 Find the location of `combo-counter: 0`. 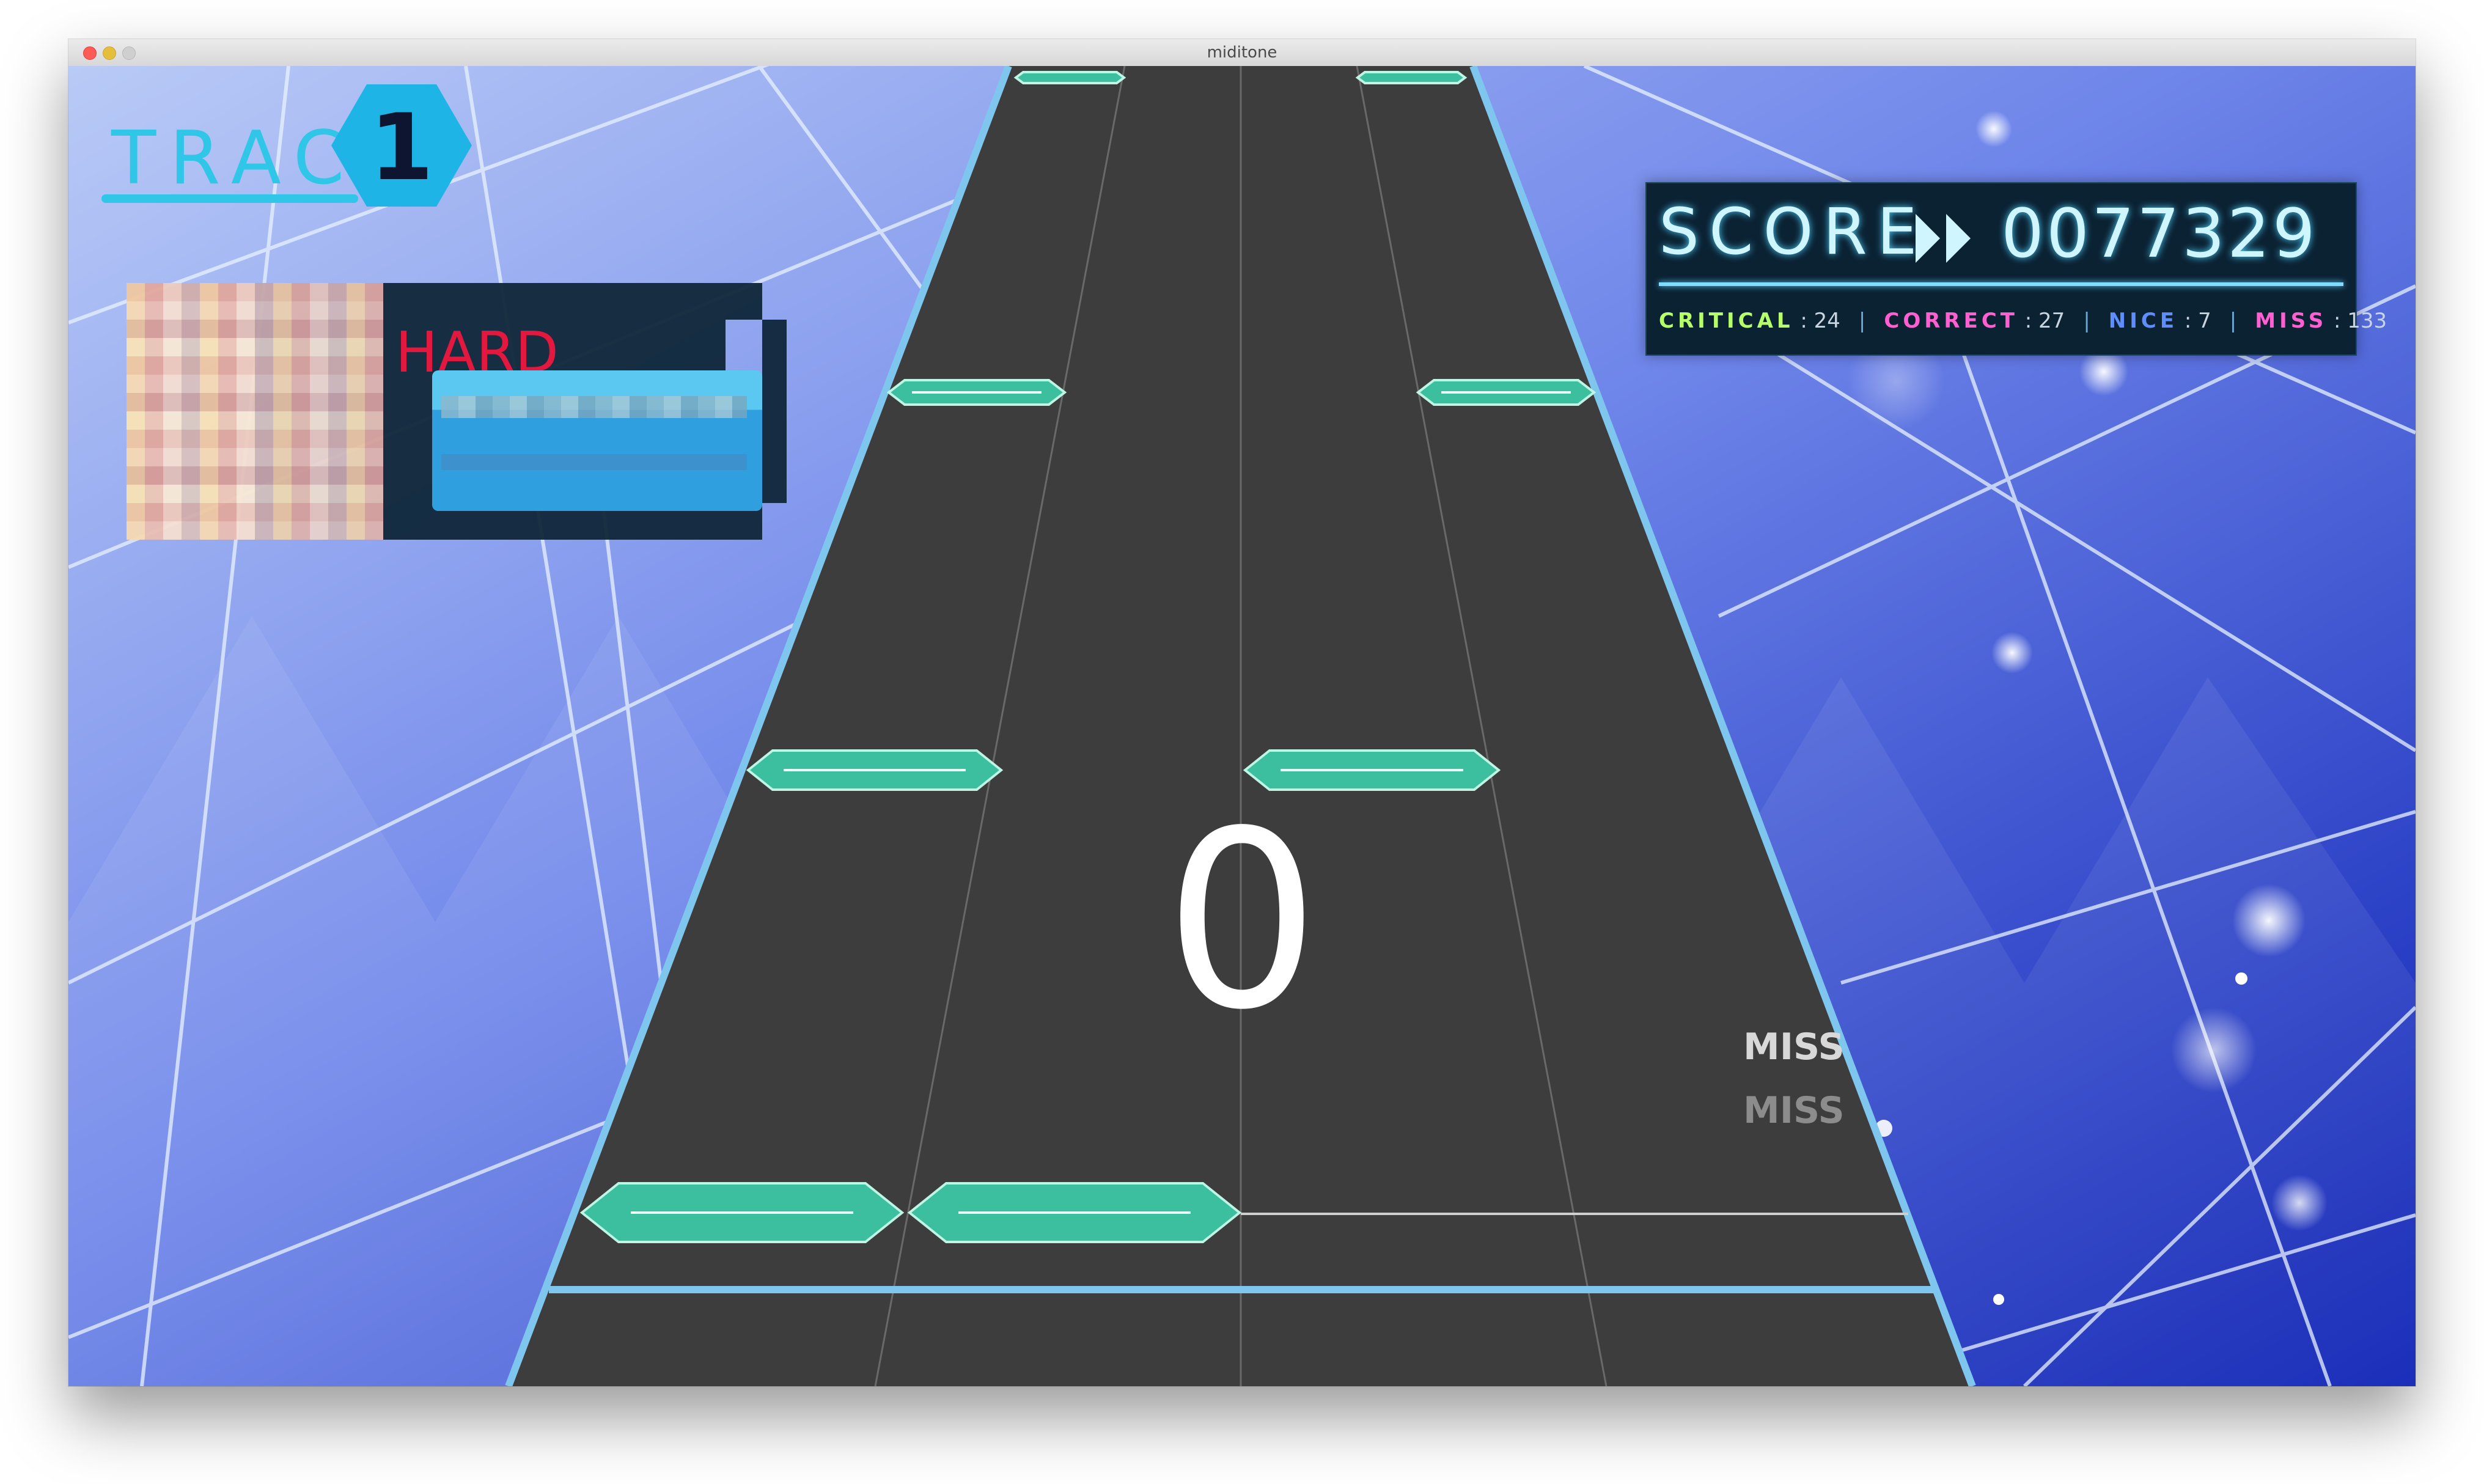

combo-counter: 0 is located at coordinates (1242, 921).